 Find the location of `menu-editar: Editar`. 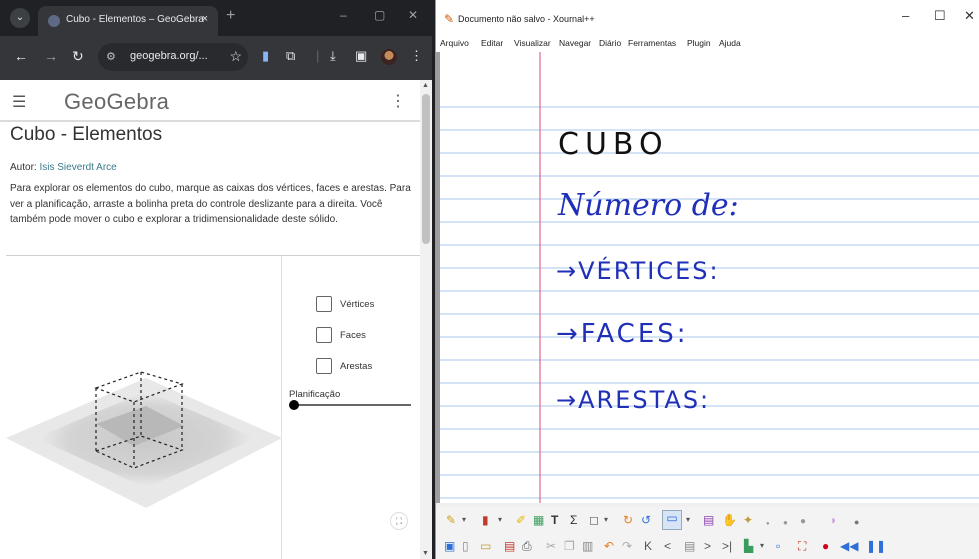

menu-editar: Editar is located at coordinates (492, 43).